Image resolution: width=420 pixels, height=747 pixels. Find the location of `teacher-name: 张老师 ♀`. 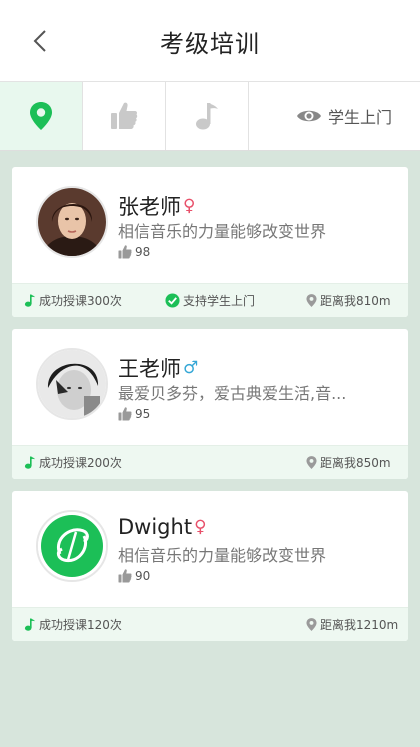

teacher-name: 张老师 ♀ is located at coordinates (156, 206).